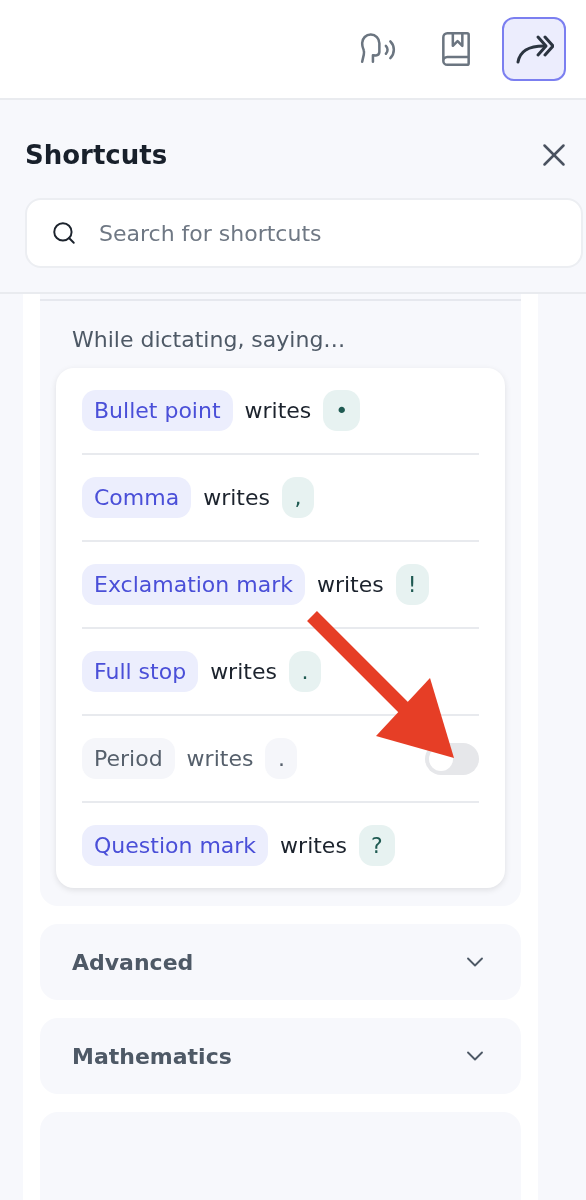 The image size is (586, 1200). Describe the element at coordinates (280, 962) in the screenshot. I see `section-header: Advanced` at that location.